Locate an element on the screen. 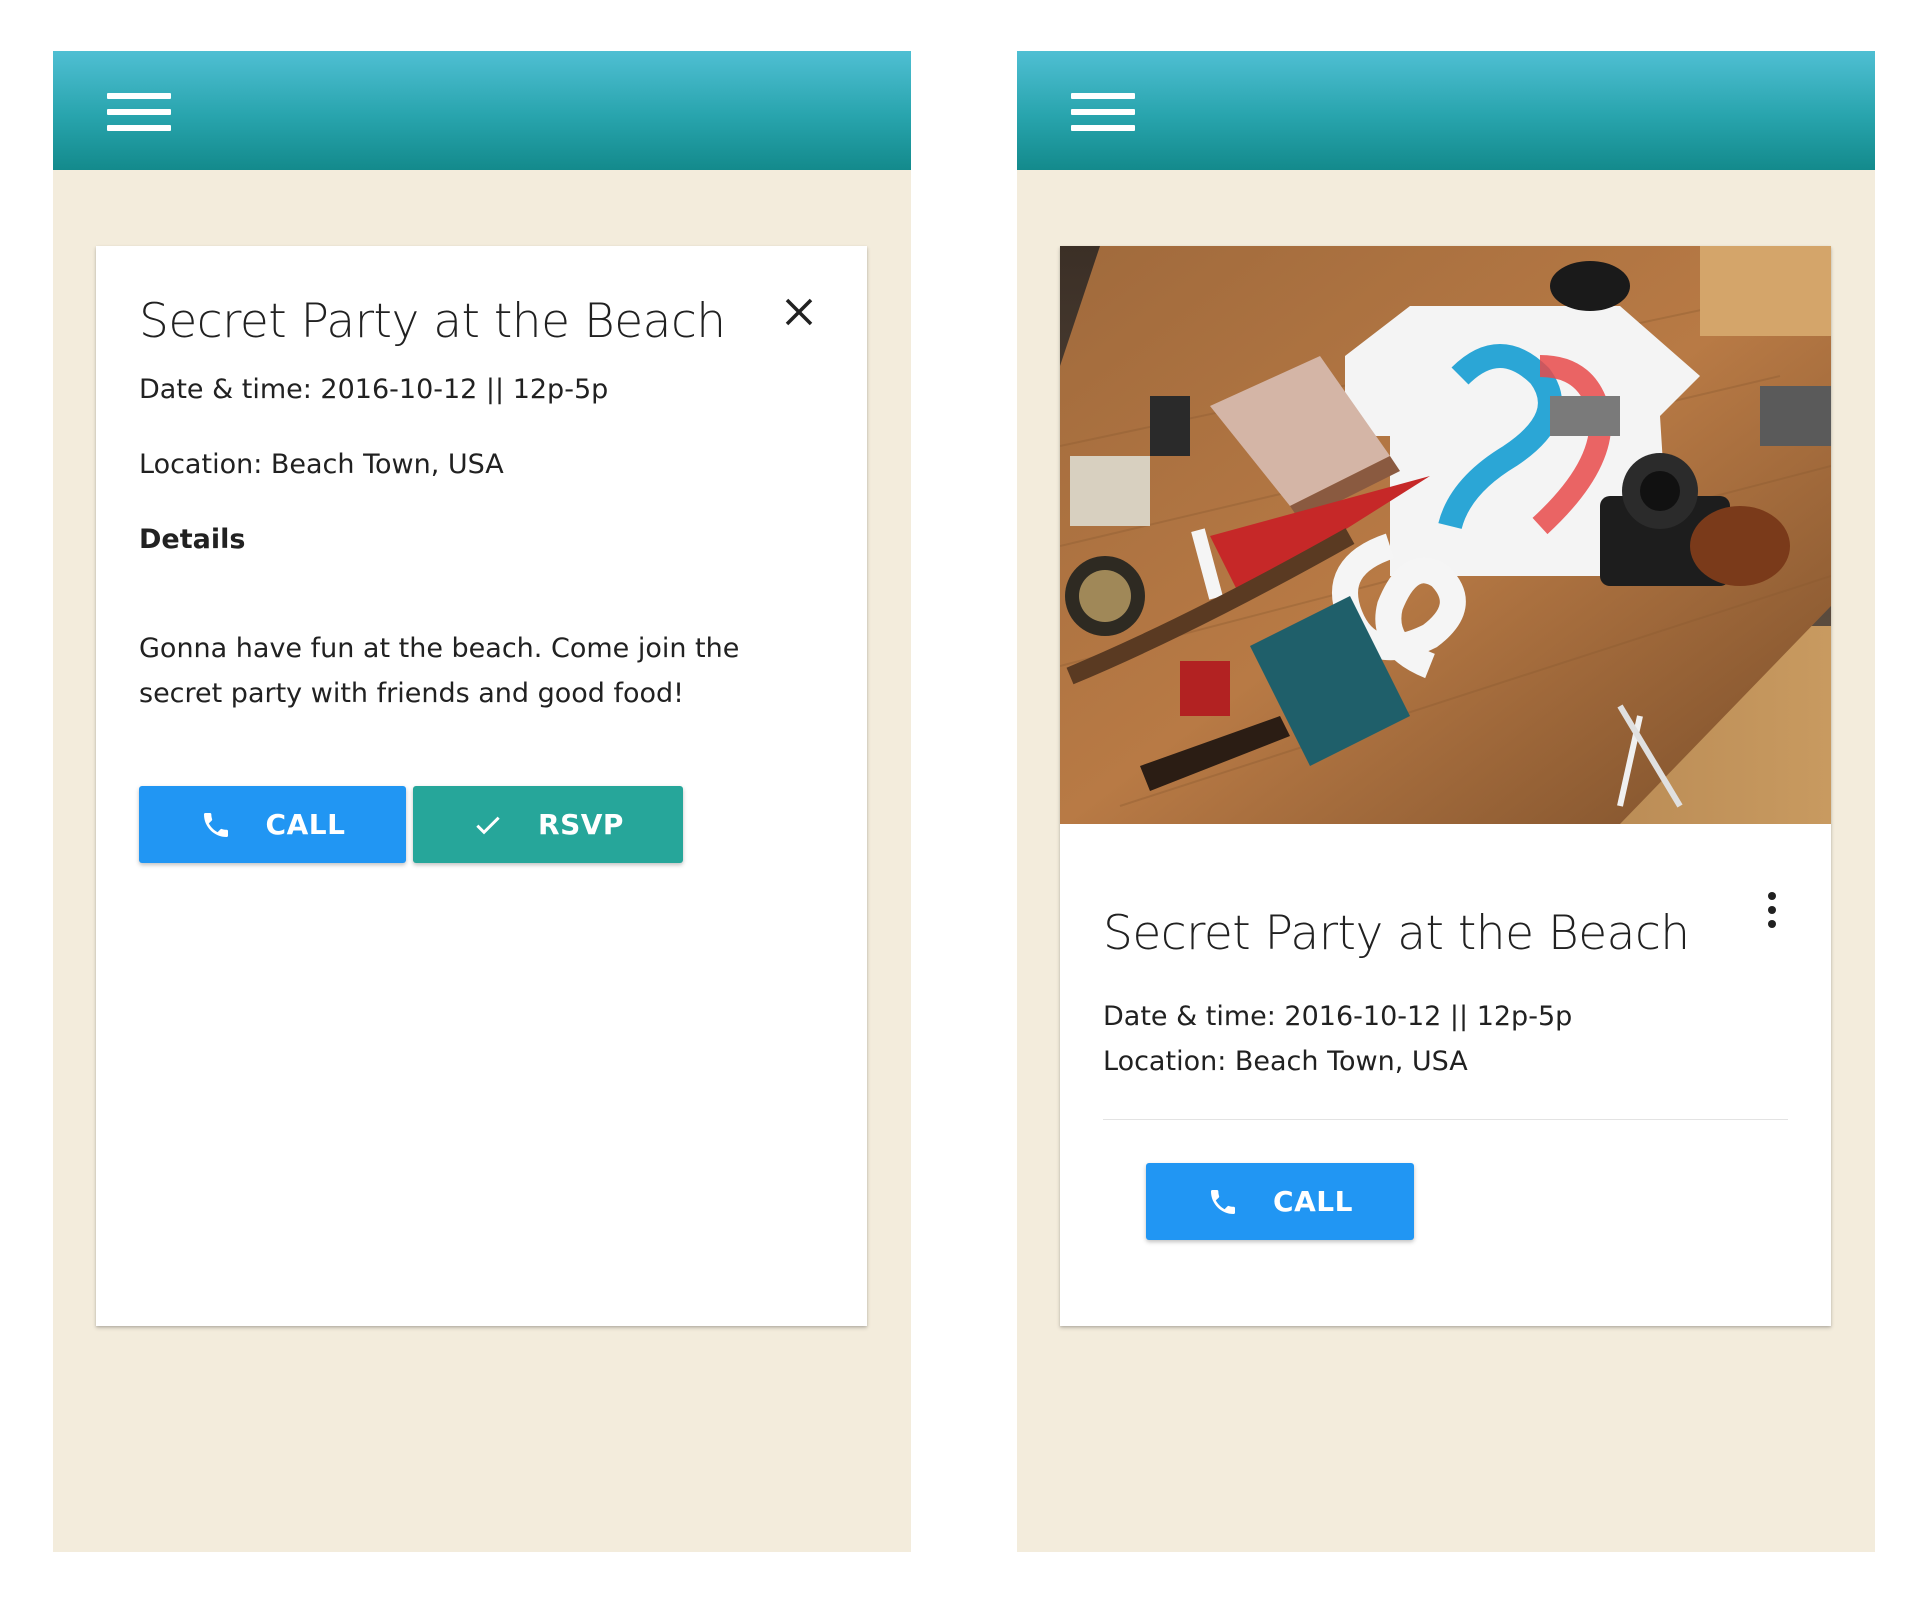 The image size is (1920, 1602). more-vert-icon is located at coordinates (1772, 910).